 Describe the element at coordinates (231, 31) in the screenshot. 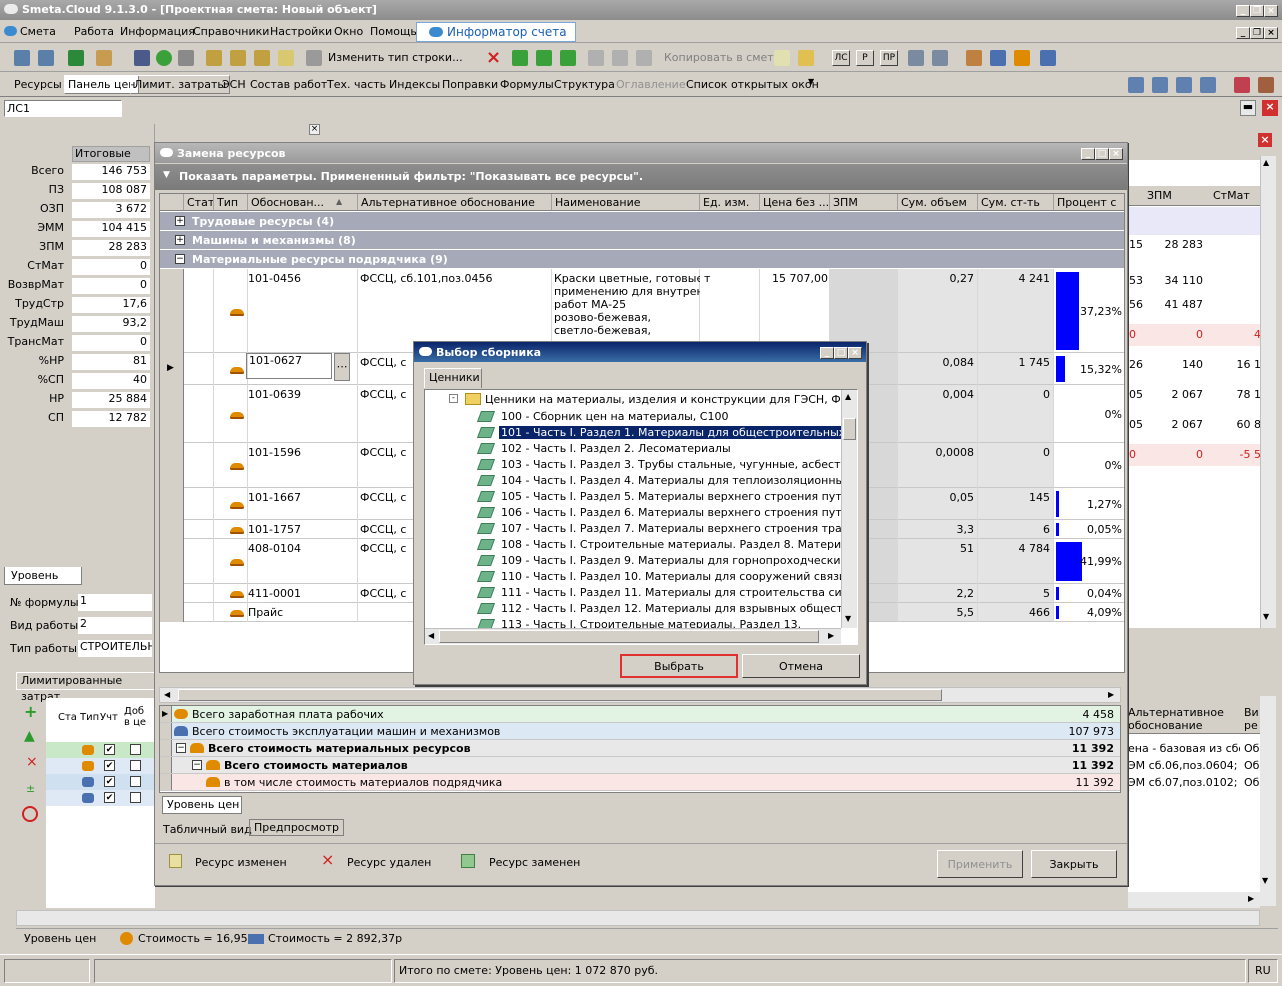

I see `menu-spravochniki: Справочники` at that location.